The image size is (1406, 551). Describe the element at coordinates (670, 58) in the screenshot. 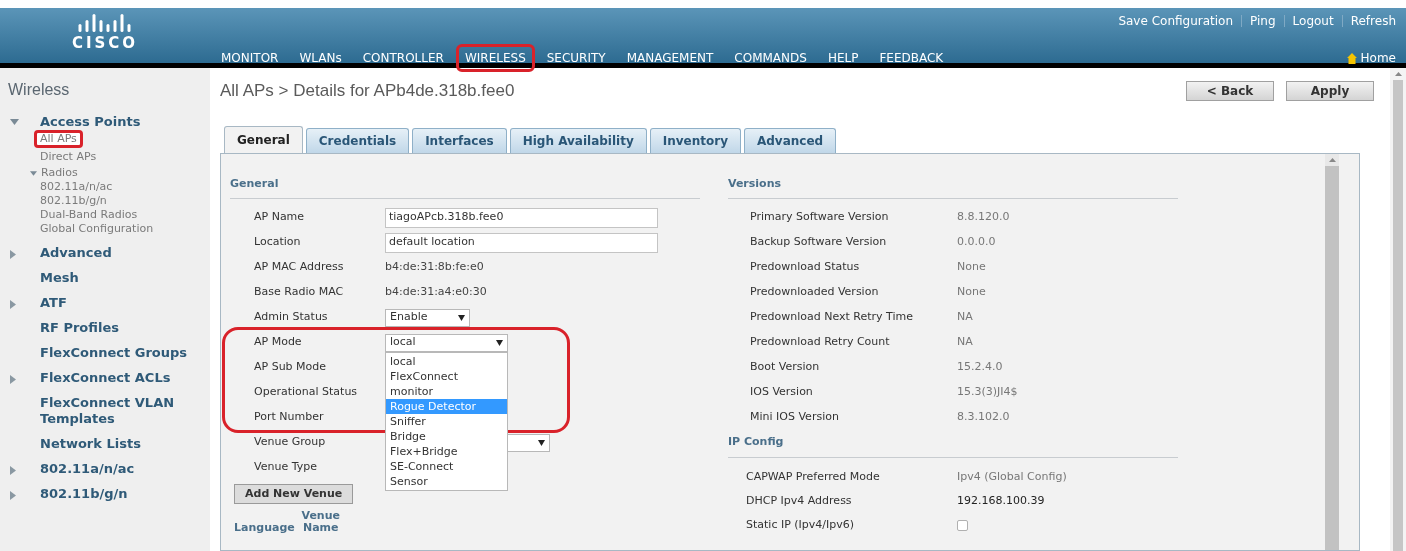

I see `nav-item: MANAGEMENT` at that location.